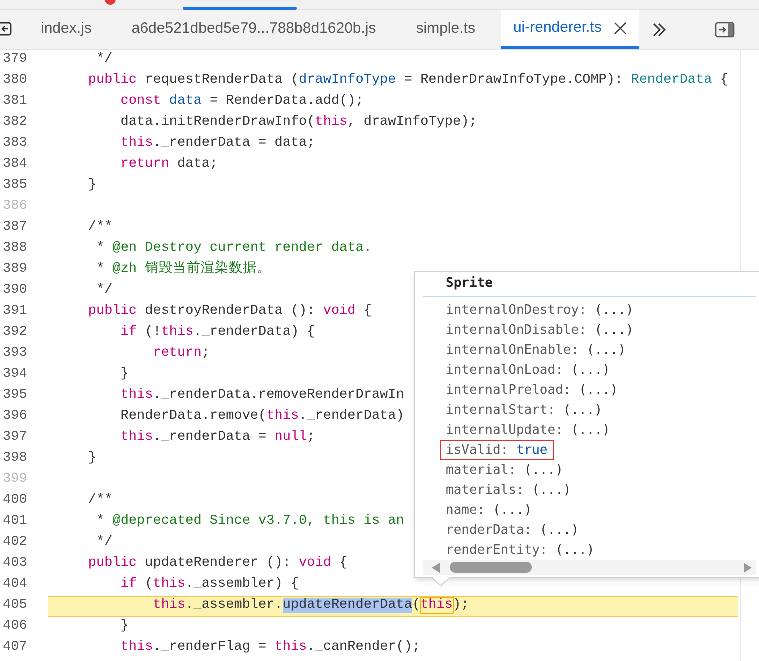  What do you see at coordinates (508, 491) in the screenshot?
I see `property-row-text: materials: (...)` at bounding box center [508, 491].